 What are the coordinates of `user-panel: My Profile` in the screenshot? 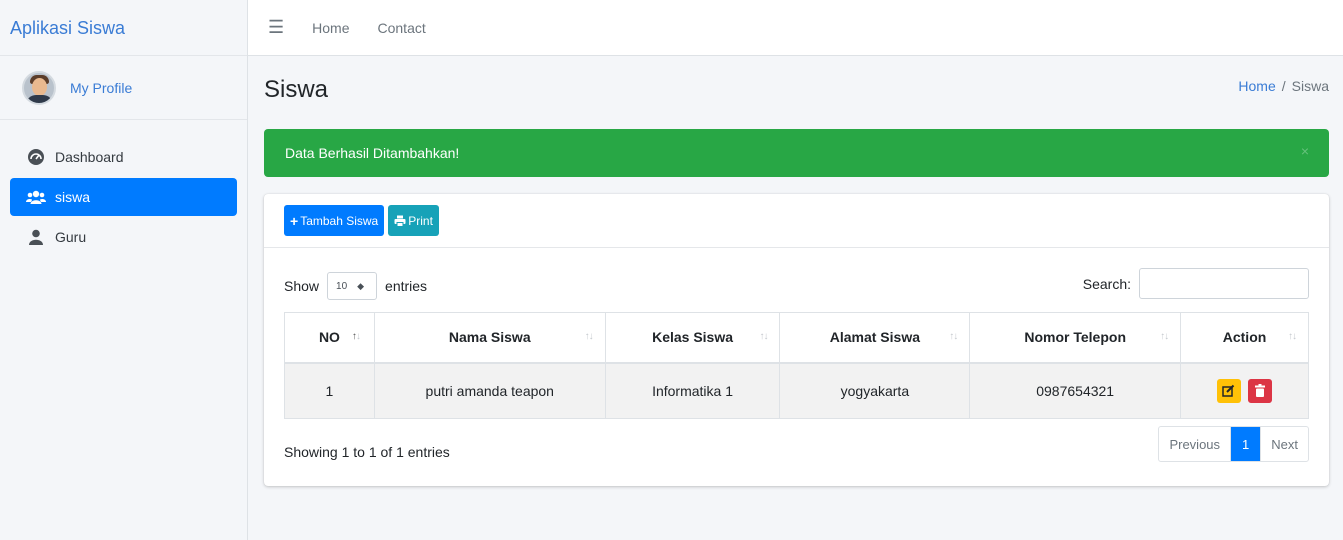 It's located at (123, 88).